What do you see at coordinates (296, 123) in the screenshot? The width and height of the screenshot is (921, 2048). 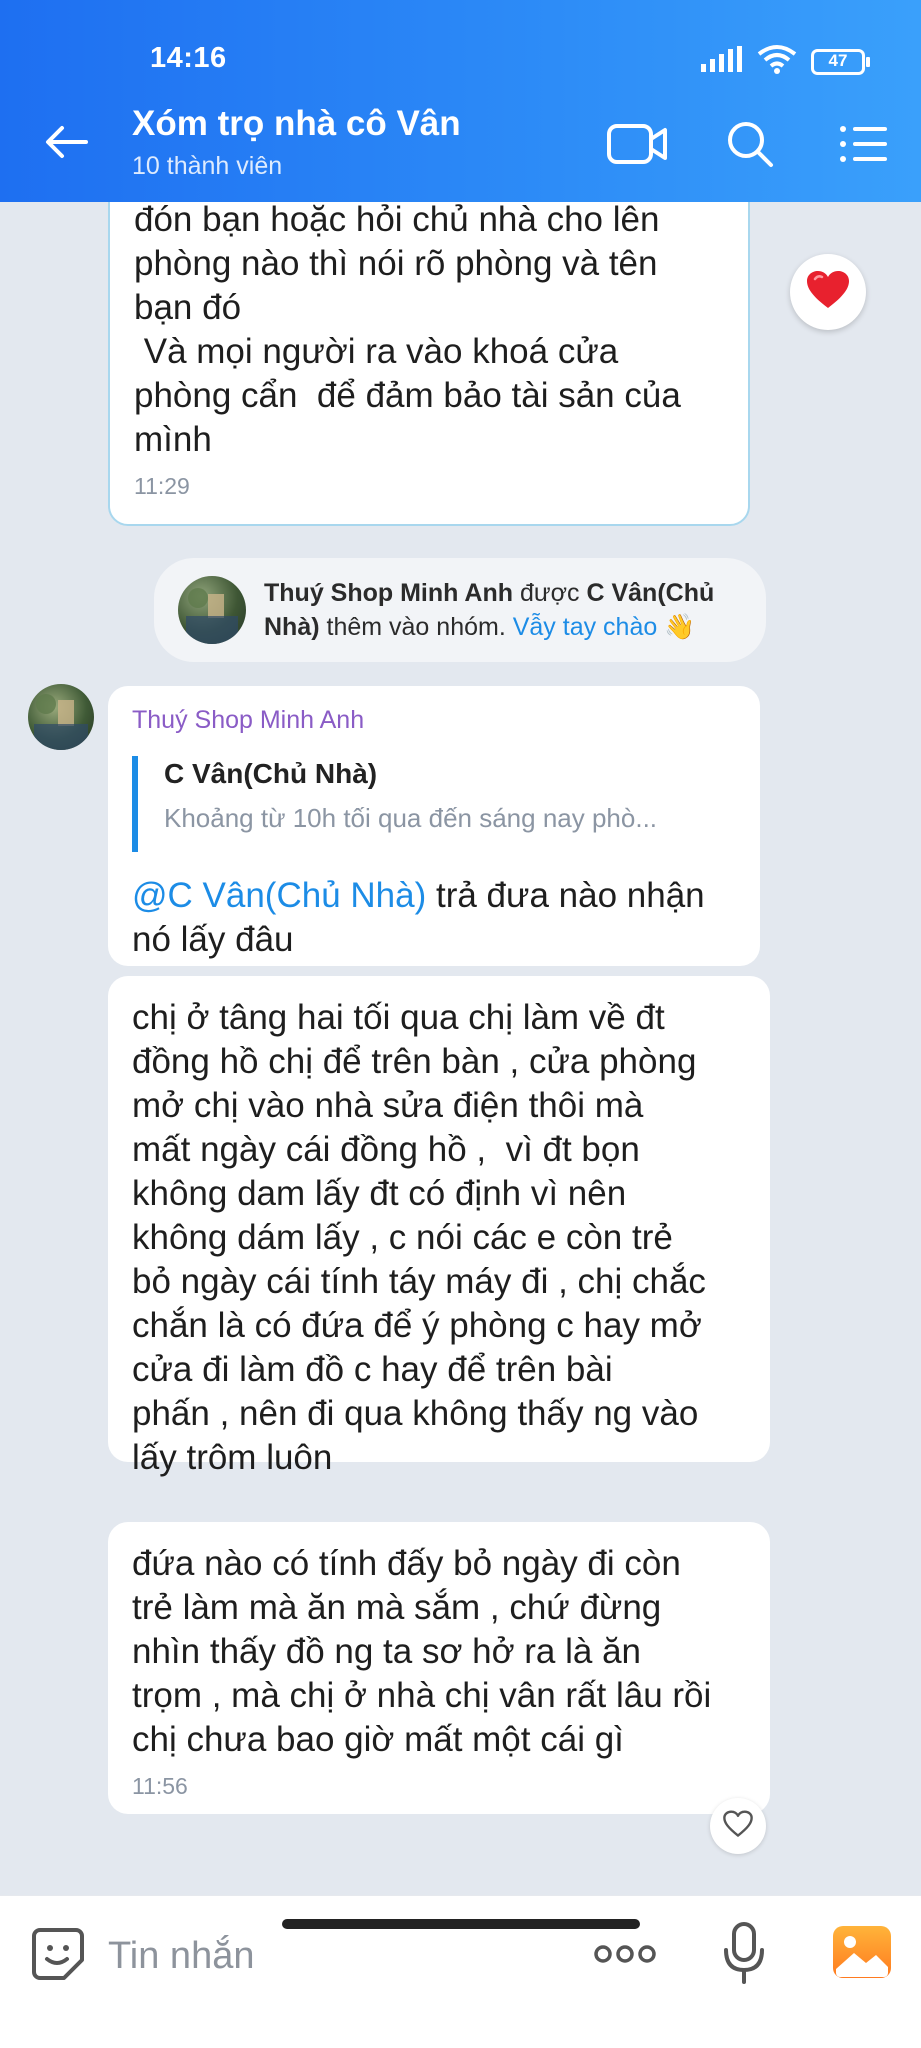 I see `chat-title: Xóm trọ nhà cô Vân` at bounding box center [296, 123].